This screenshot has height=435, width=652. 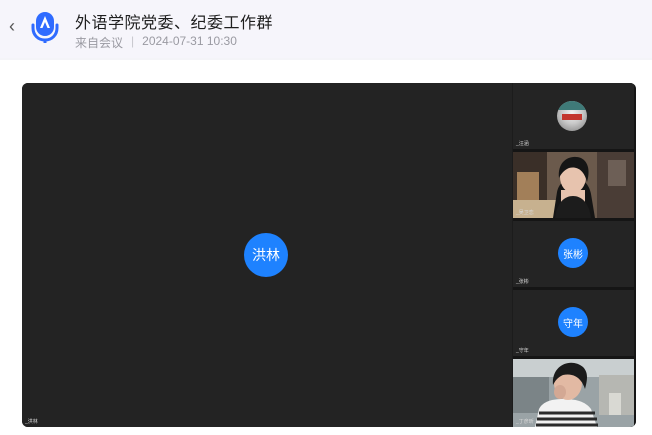 I want to click on participant-name: _守年, so click(x=522, y=351).